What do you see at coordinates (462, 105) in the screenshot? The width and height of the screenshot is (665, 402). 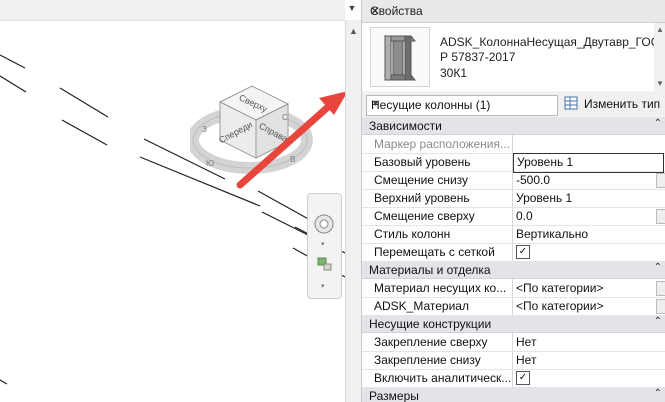 I see `category-selector: Несущие колонны (1) ▼` at bounding box center [462, 105].